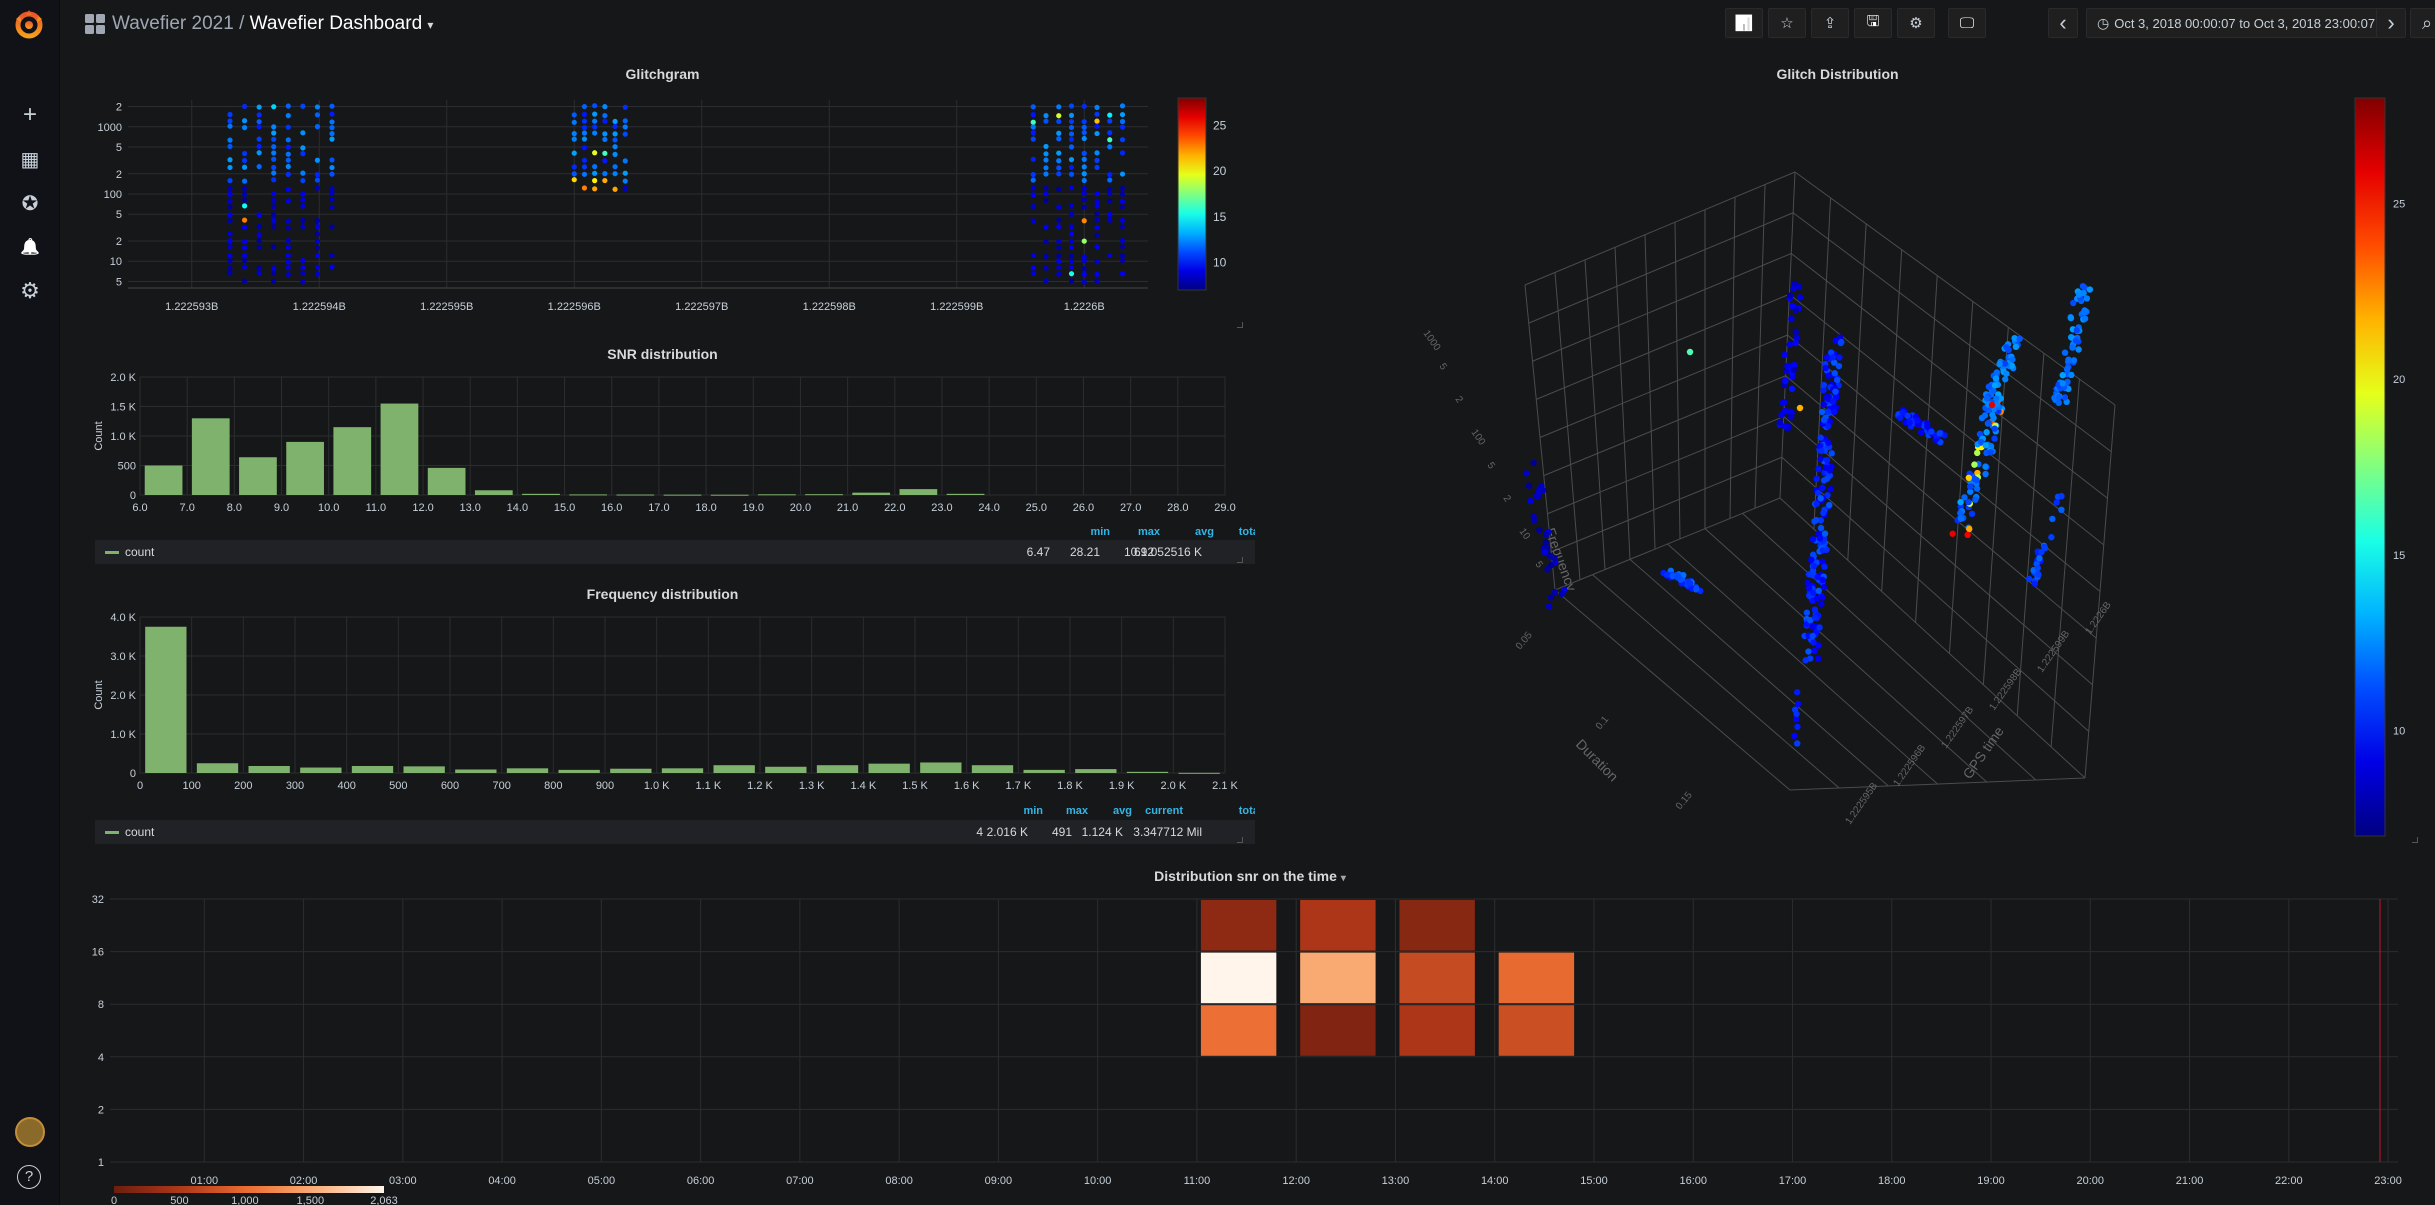  What do you see at coordinates (705, 508) in the screenshot?
I see `x-tick-label: 18.0` at bounding box center [705, 508].